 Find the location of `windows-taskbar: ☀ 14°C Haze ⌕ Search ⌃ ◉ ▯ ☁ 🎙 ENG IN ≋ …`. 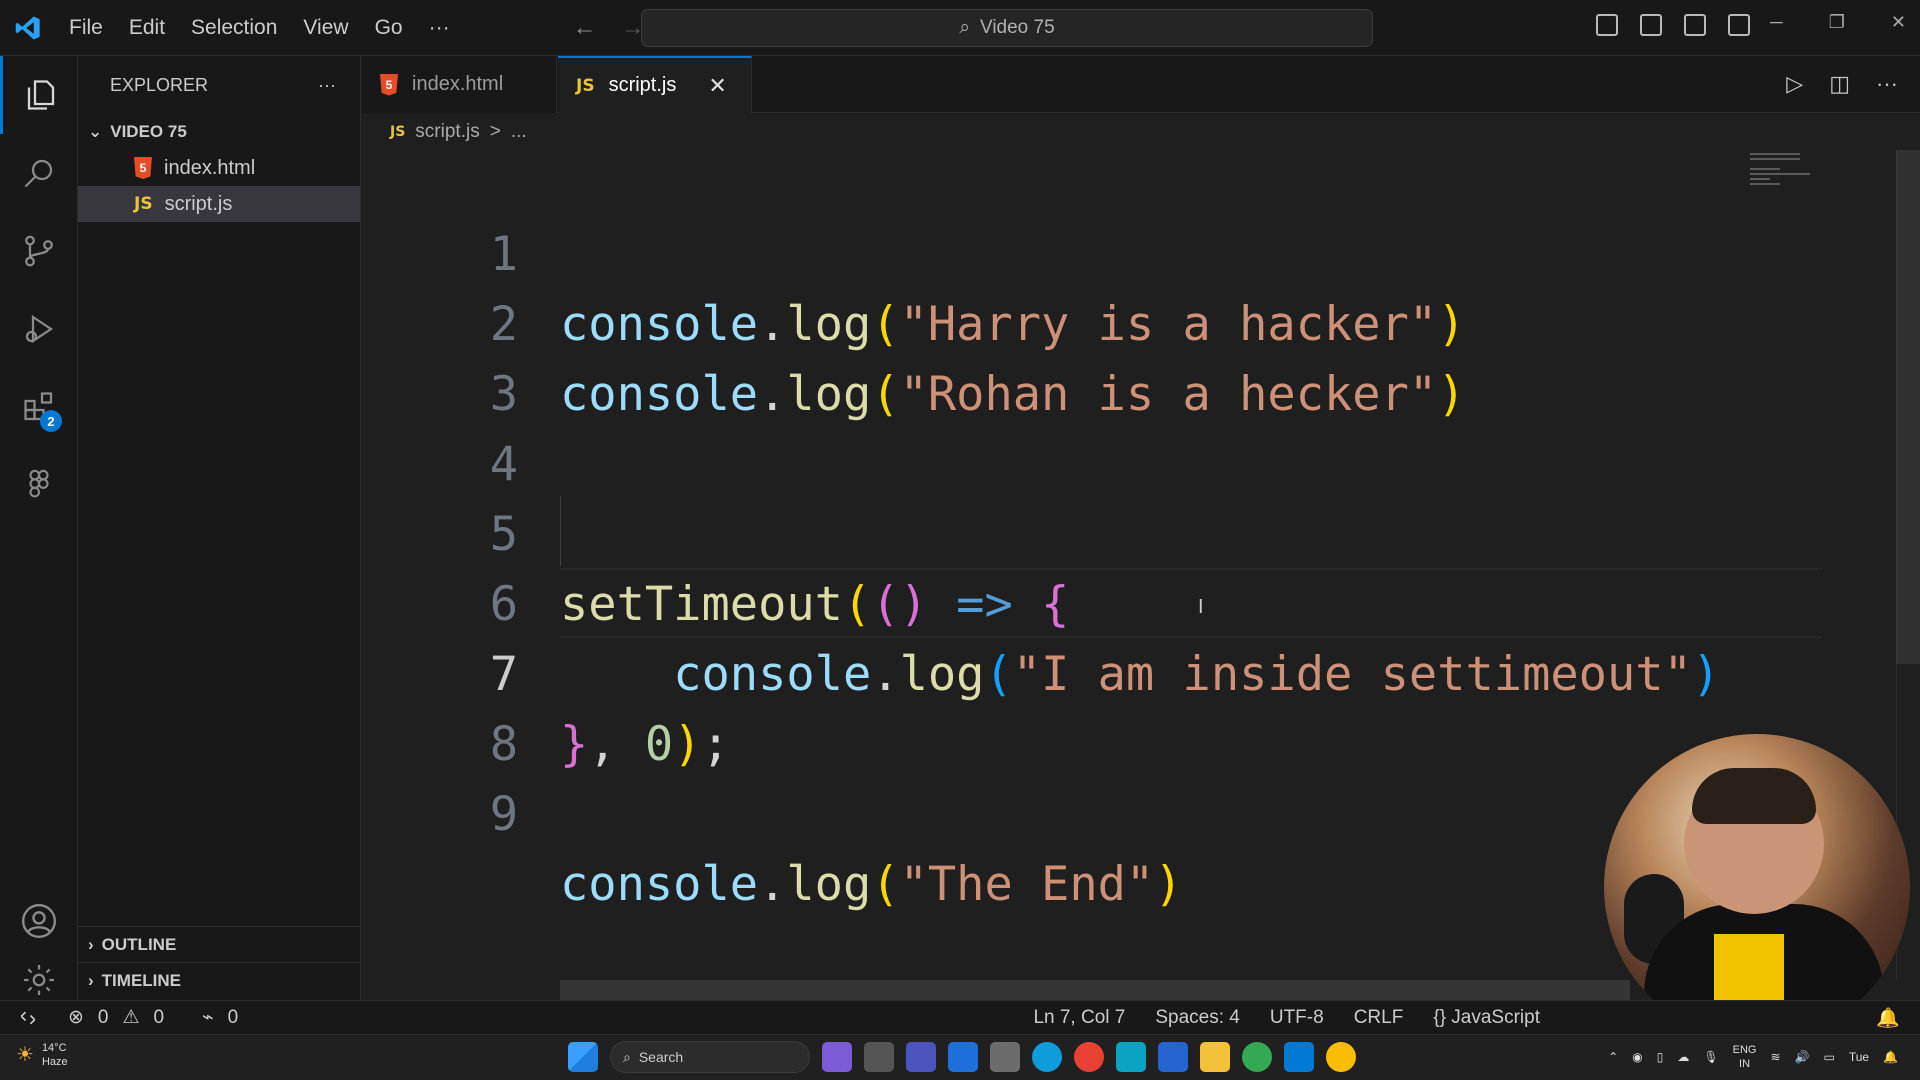

windows-taskbar: ☀ 14°C Haze ⌕ Search ⌃ ◉ ▯ ☁ 🎙 ENG IN ≋ … is located at coordinates (960, 1057).